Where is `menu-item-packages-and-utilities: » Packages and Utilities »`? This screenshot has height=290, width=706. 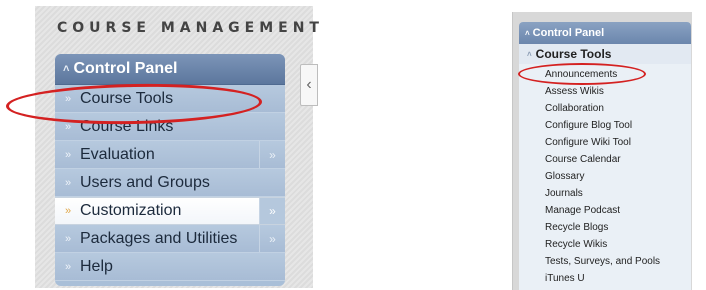 menu-item-packages-and-utilities: » Packages and Utilities » is located at coordinates (170, 239).